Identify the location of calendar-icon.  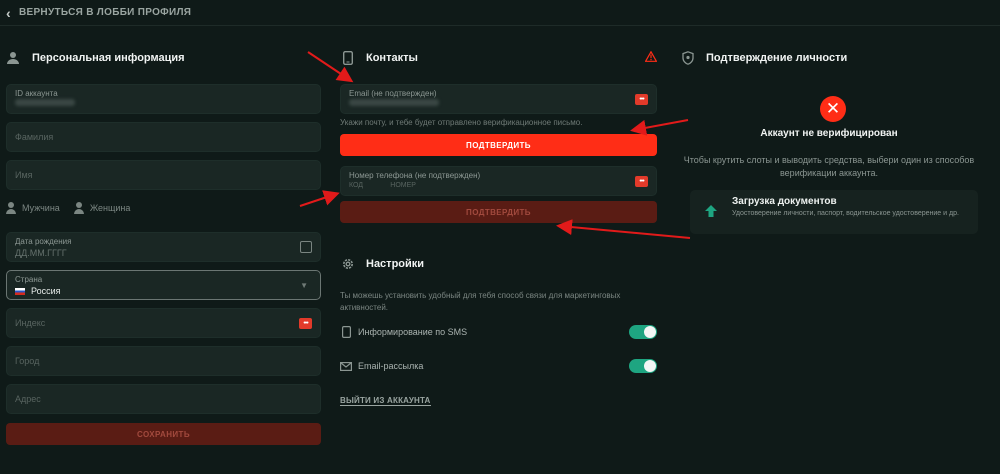
(306, 247).